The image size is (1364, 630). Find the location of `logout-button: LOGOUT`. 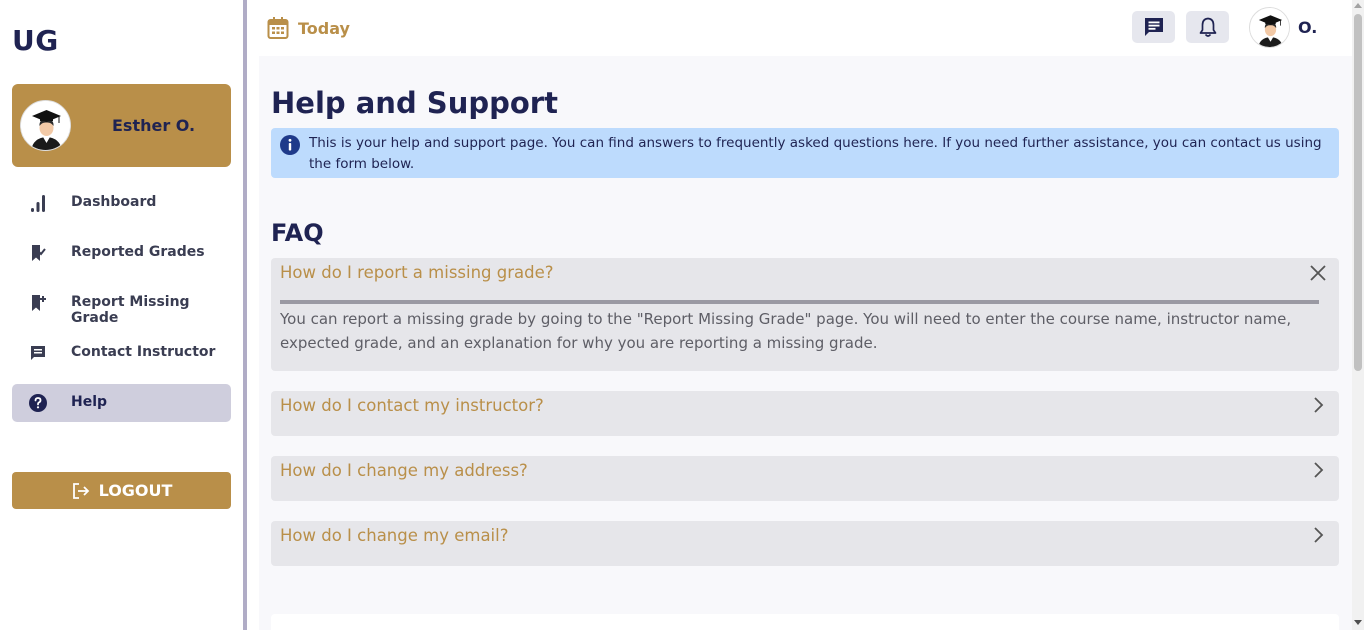

logout-button: LOGOUT is located at coordinates (121, 490).